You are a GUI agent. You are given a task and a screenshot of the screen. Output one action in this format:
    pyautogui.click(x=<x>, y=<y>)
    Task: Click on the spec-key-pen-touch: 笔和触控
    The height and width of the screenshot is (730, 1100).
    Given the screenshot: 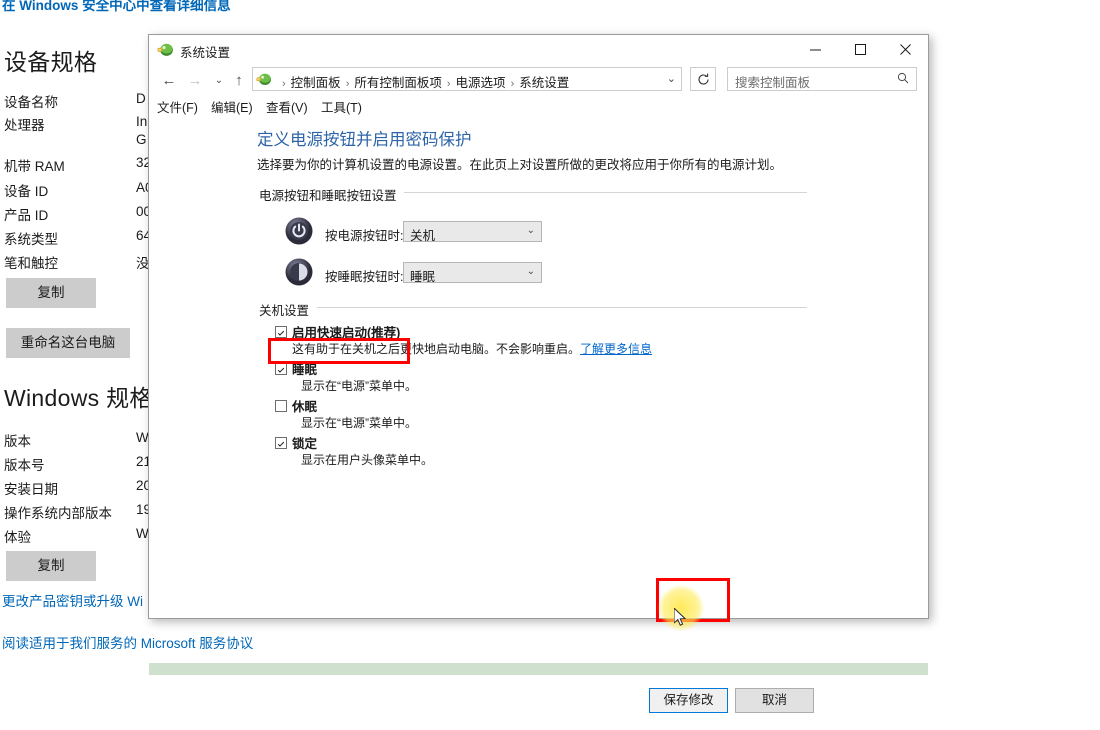 What is the action you would take?
    pyautogui.click(x=31, y=263)
    